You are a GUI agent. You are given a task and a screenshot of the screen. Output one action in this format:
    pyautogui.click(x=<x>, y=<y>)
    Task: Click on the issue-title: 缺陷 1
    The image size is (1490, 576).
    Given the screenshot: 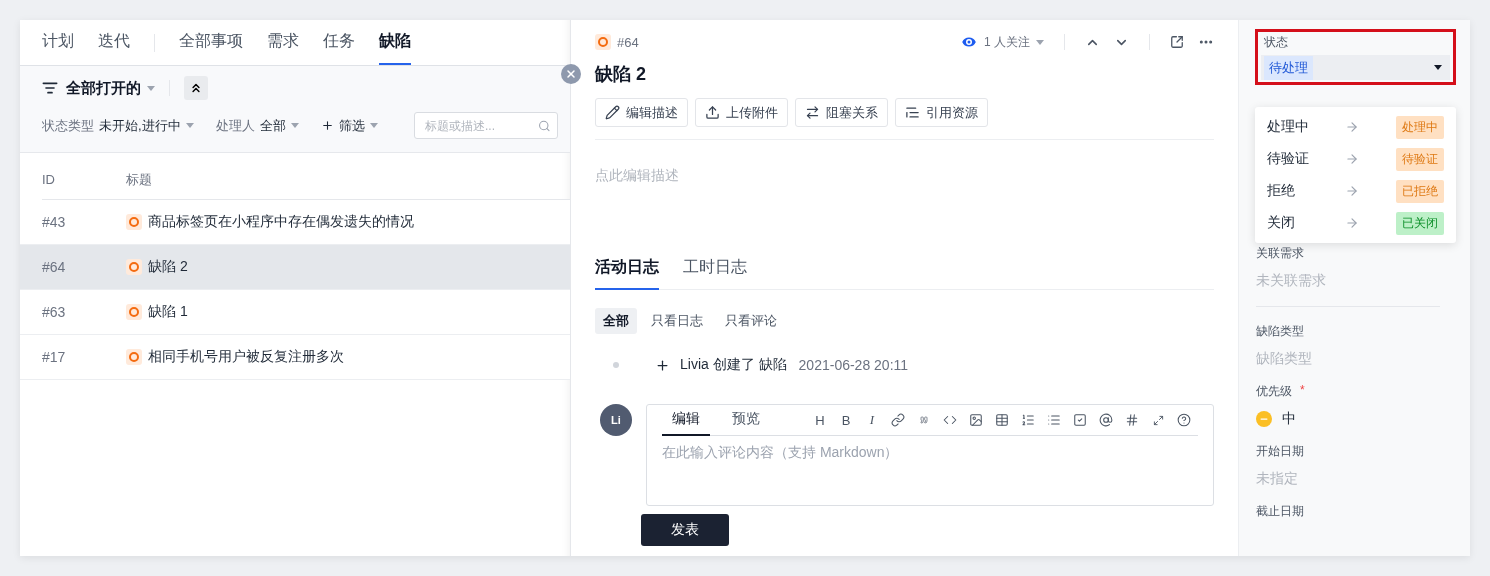 What is the action you would take?
    pyautogui.click(x=168, y=312)
    